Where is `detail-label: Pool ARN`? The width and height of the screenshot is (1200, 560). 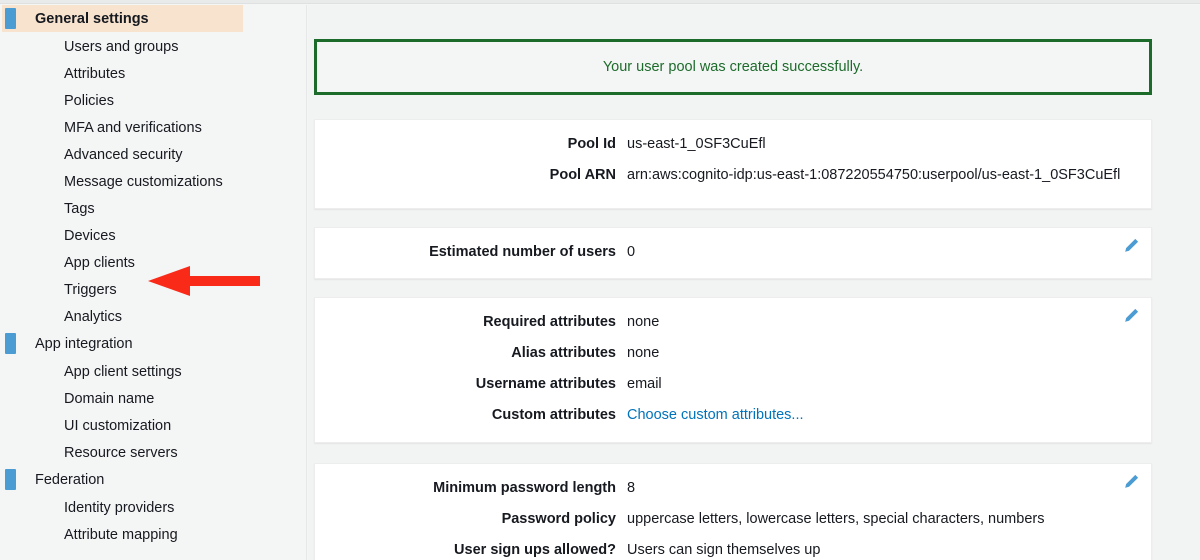
detail-label: Pool ARN is located at coordinates (582, 175).